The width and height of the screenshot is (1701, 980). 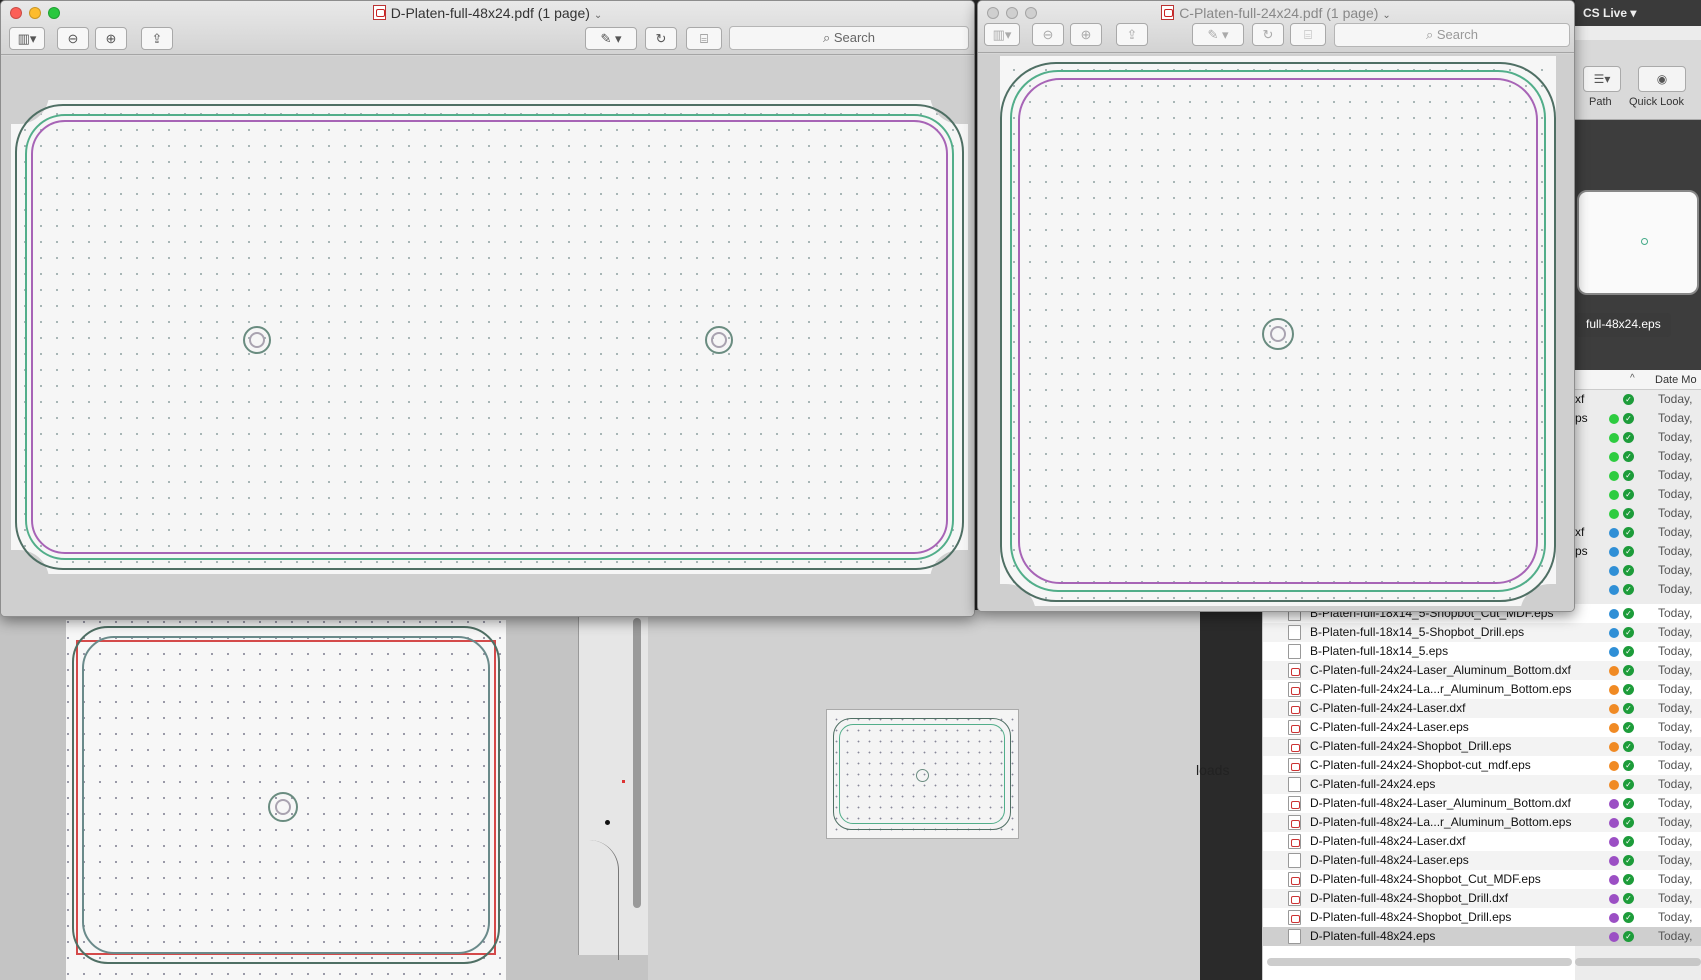 What do you see at coordinates (1411, 746) in the screenshot?
I see `file-name: C-Platen-full-24x24-Shopbot_Drill.eps` at bounding box center [1411, 746].